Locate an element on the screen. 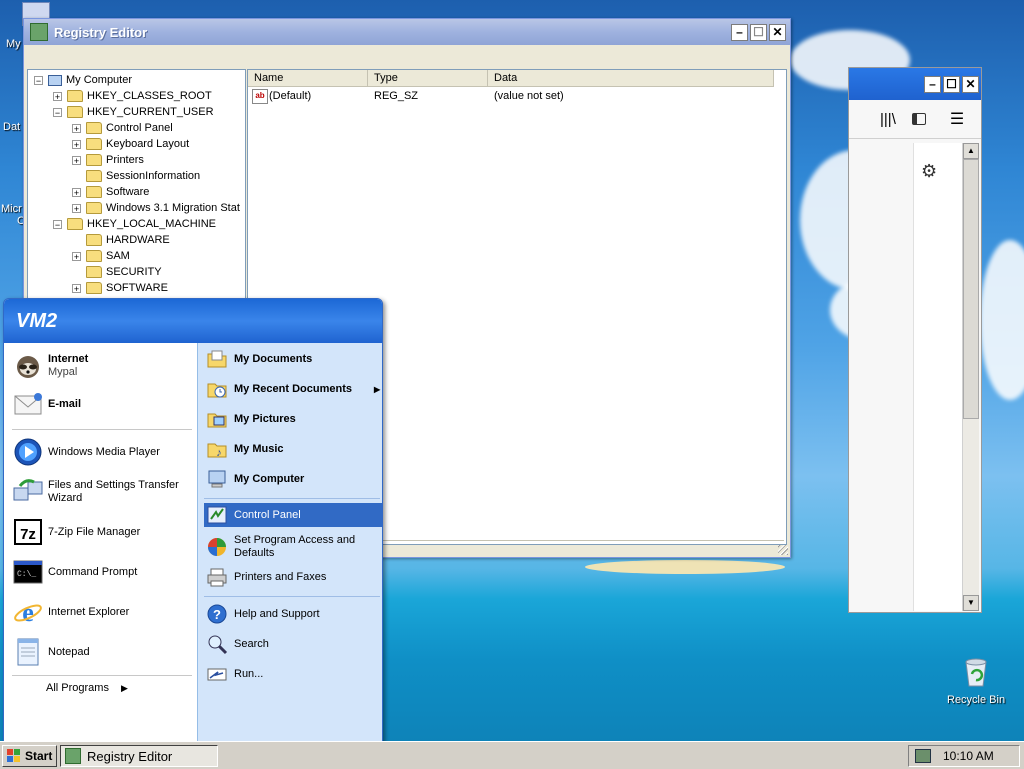 The height and width of the screenshot is (769, 1024). scroll-down-button: ▼ is located at coordinates (971, 603).